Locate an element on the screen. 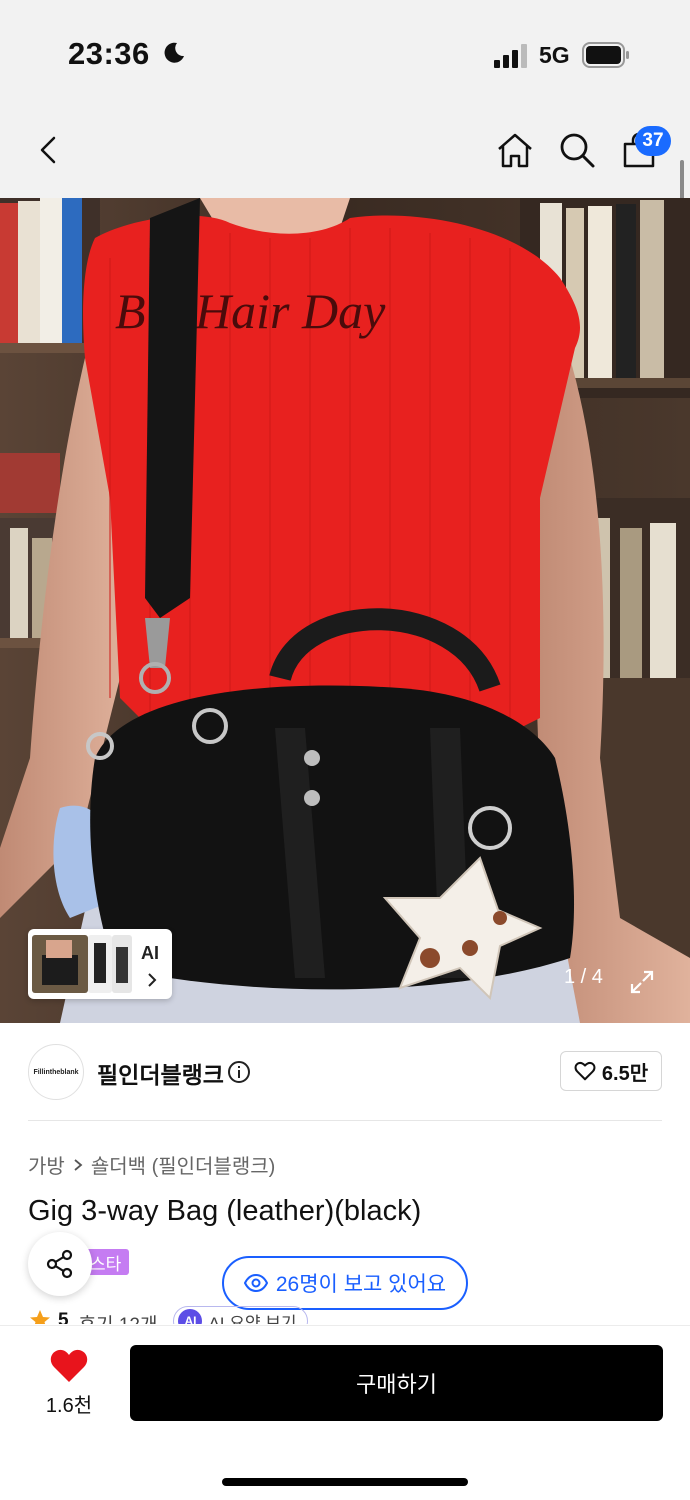 This screenshot has width=690, height=1500. brand-like-button: 6.5만 is located at coordinates (611, 1071).